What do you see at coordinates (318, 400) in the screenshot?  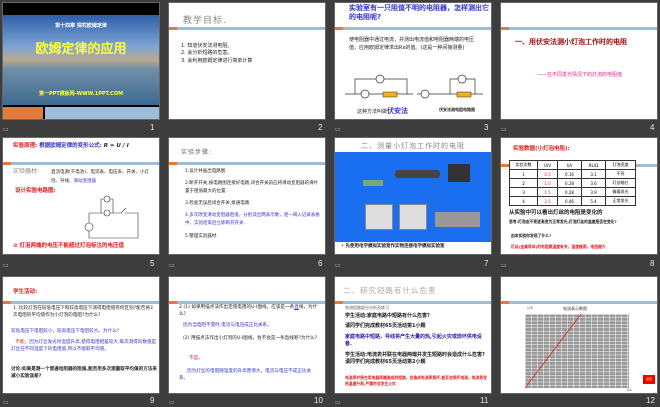 I see `slide-number: 10` at bounding box center [318, 400].